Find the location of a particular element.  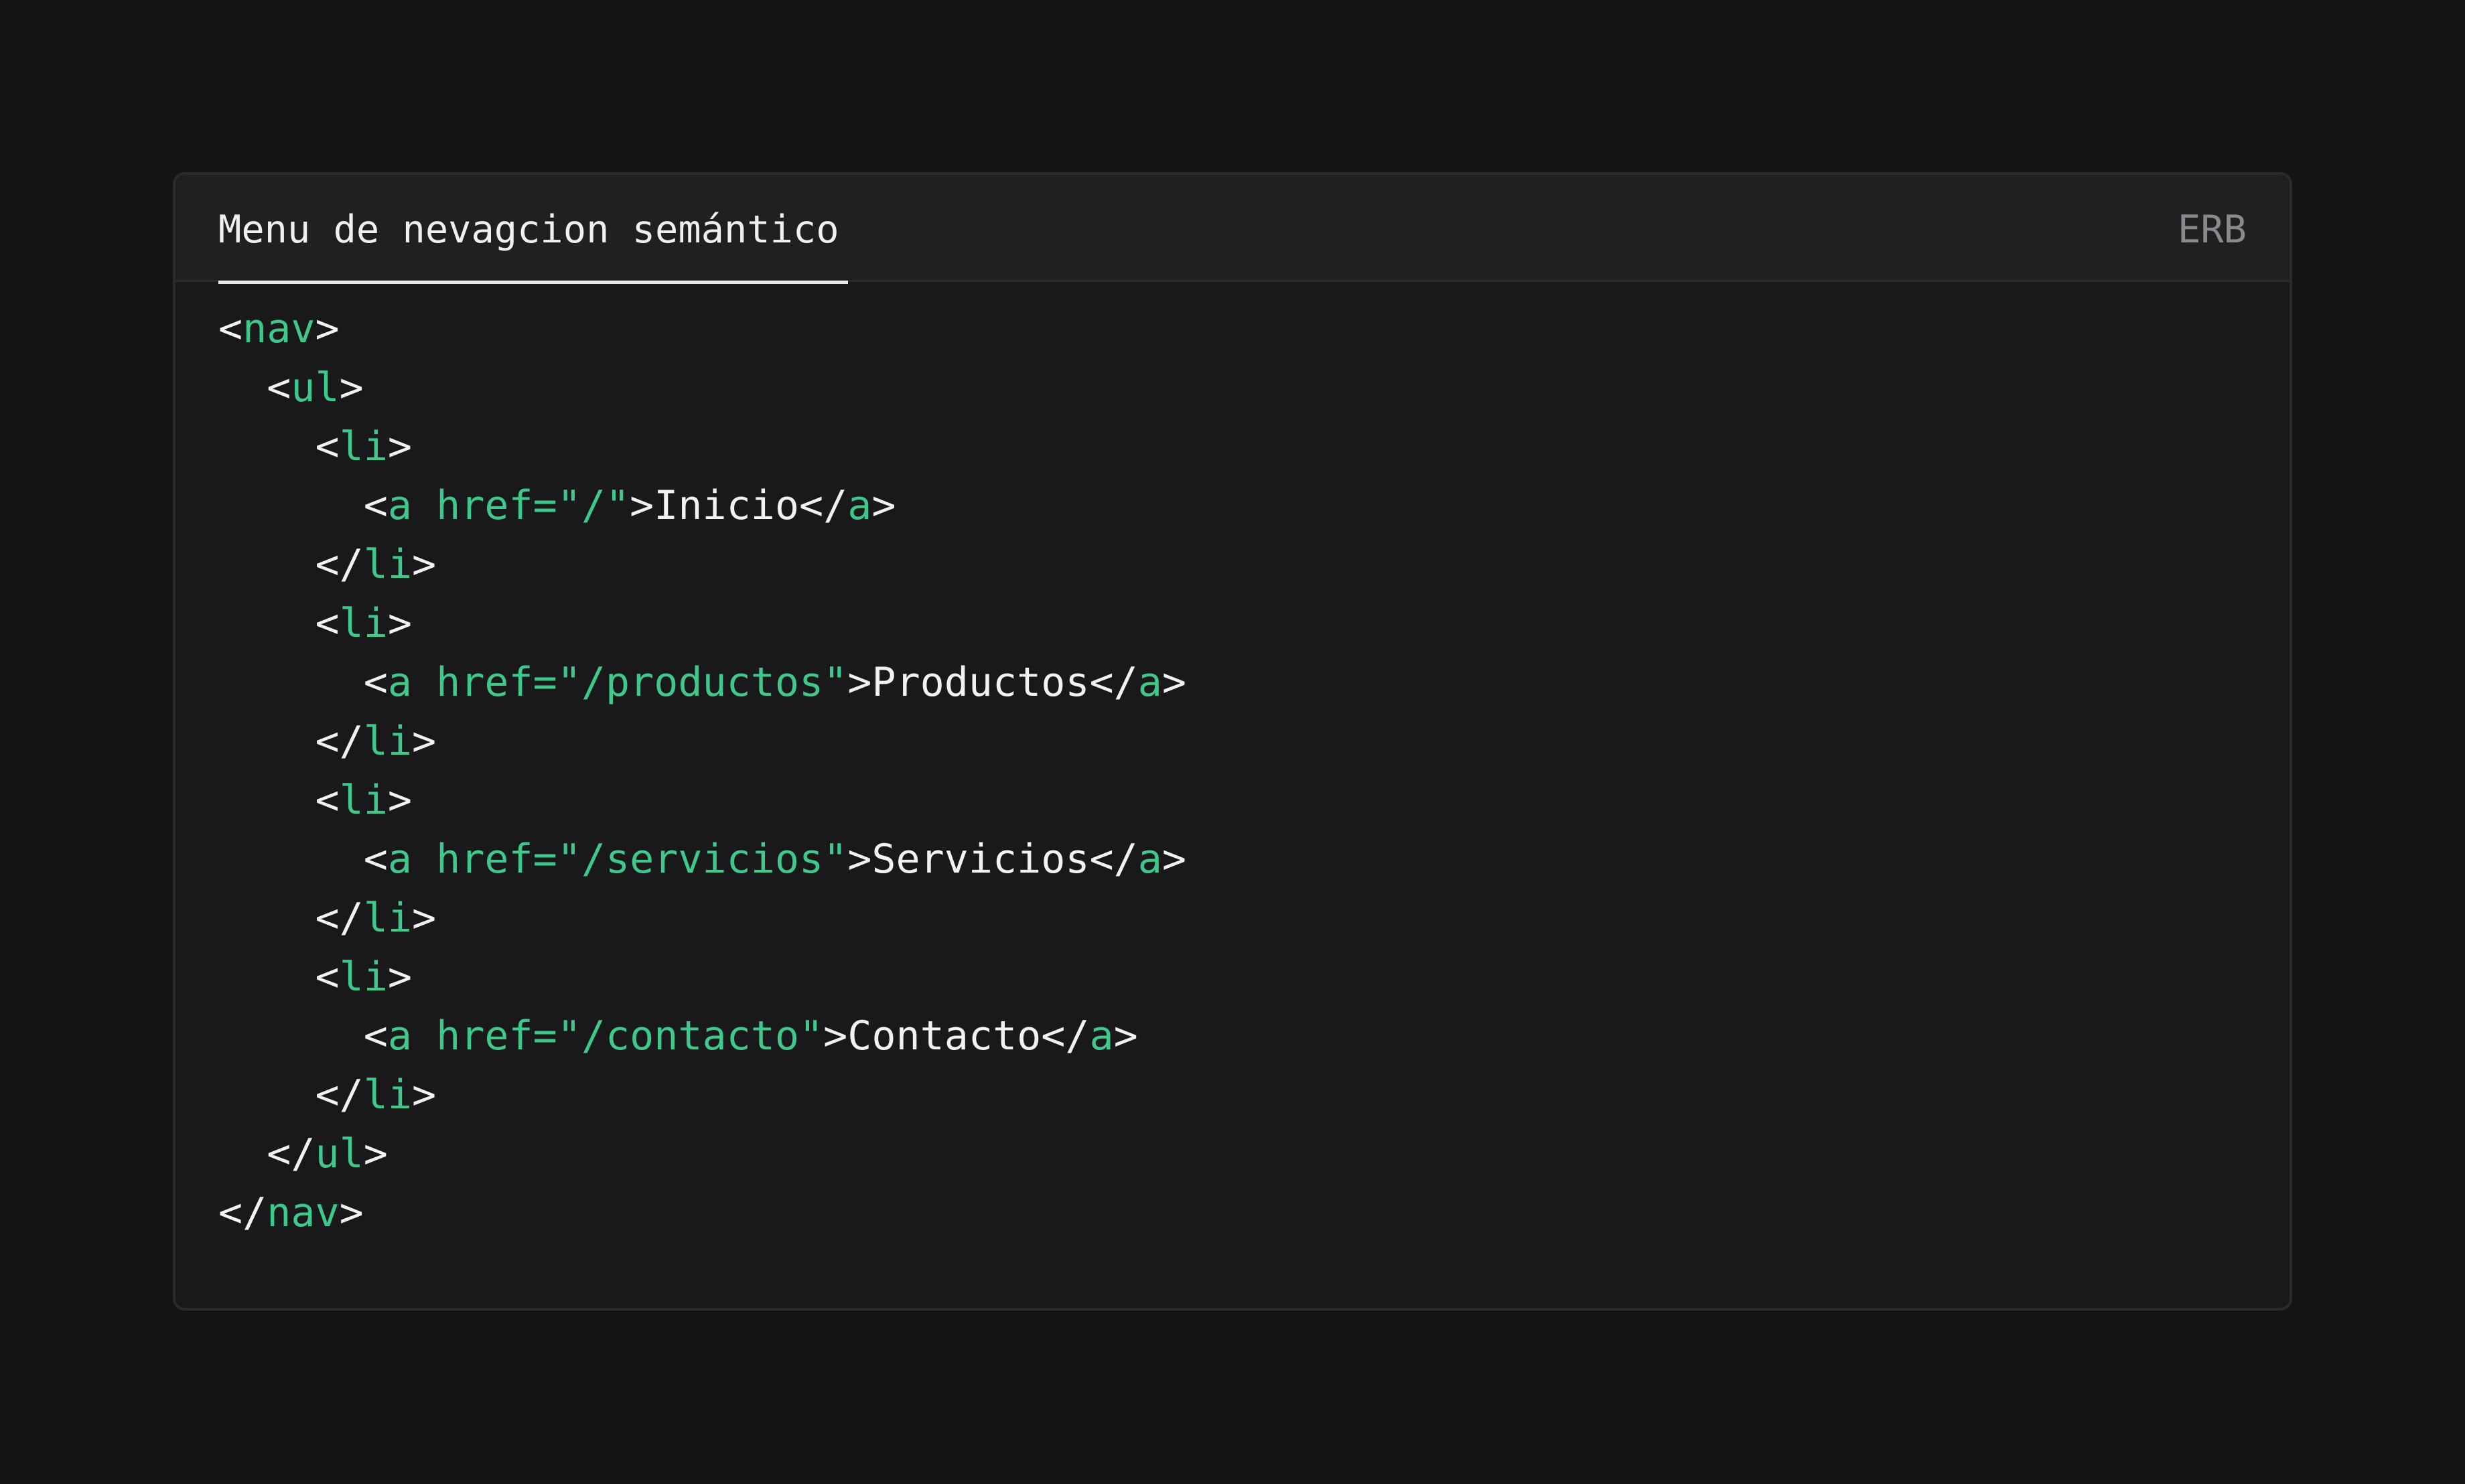

code-line: </ul> is located at coordinates (1232, 1153).